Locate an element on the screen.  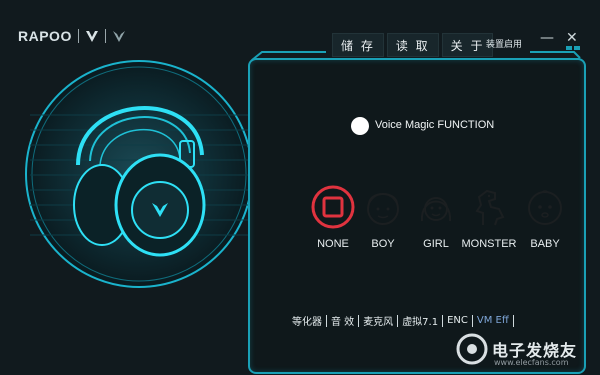
girl-face-icon is located at coordinates (436, 209).